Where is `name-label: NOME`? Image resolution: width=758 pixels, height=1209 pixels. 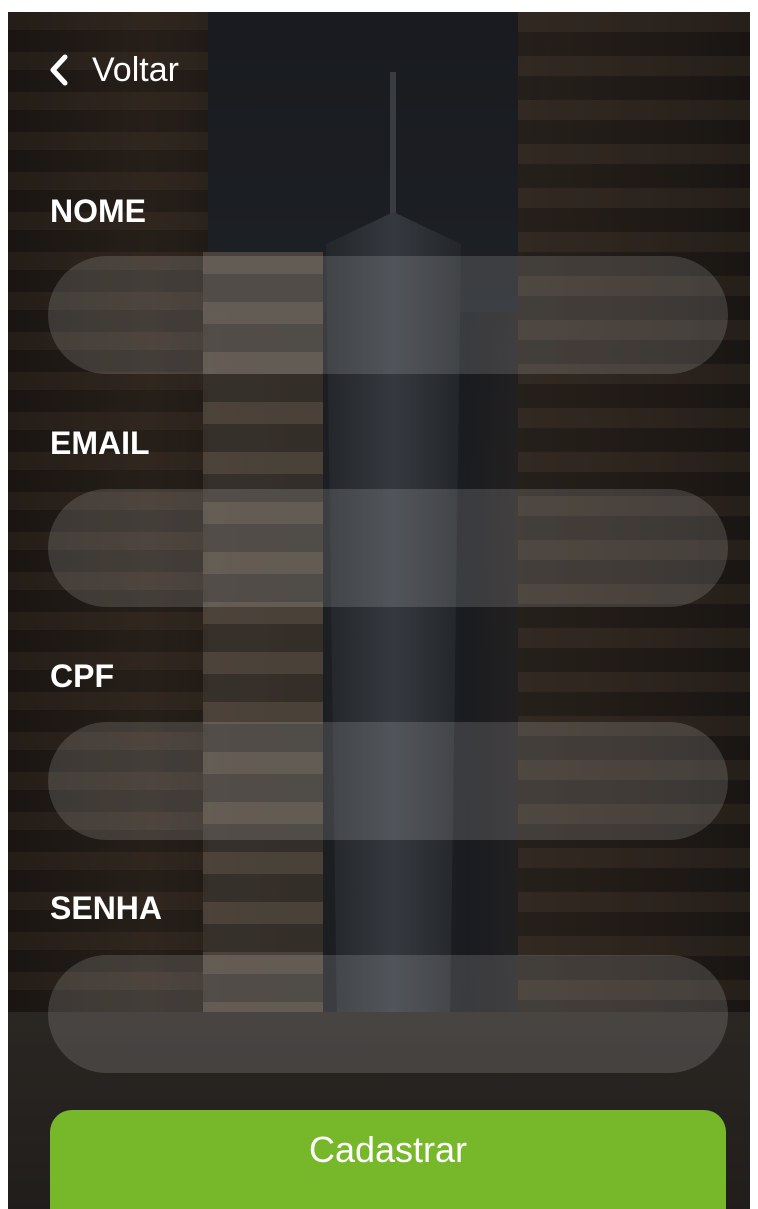
name-label: NOME is located at coordinates (98, 211).